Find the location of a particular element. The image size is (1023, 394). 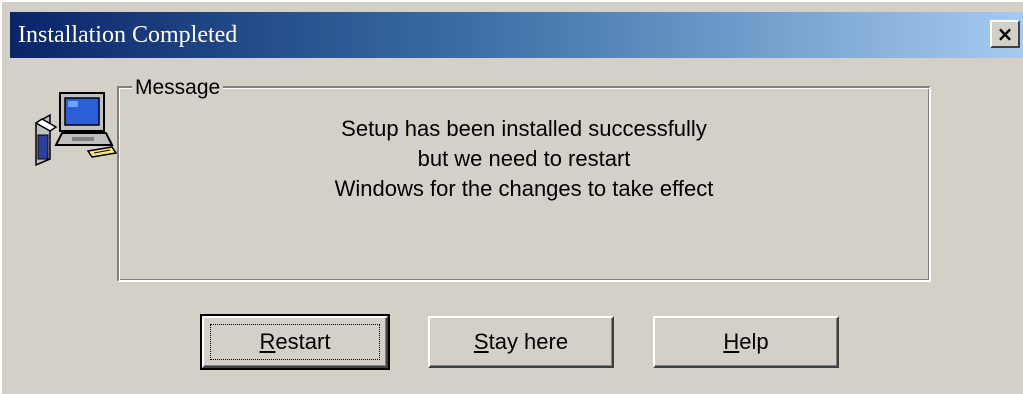

restart-button: Restart is located at coordinates (295, 342).